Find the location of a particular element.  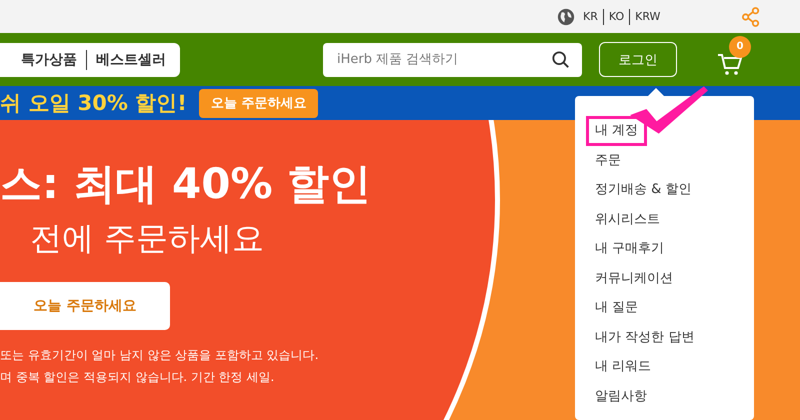

banner-subline: 전에 주문하세요 is located at coordinates (147, 238).